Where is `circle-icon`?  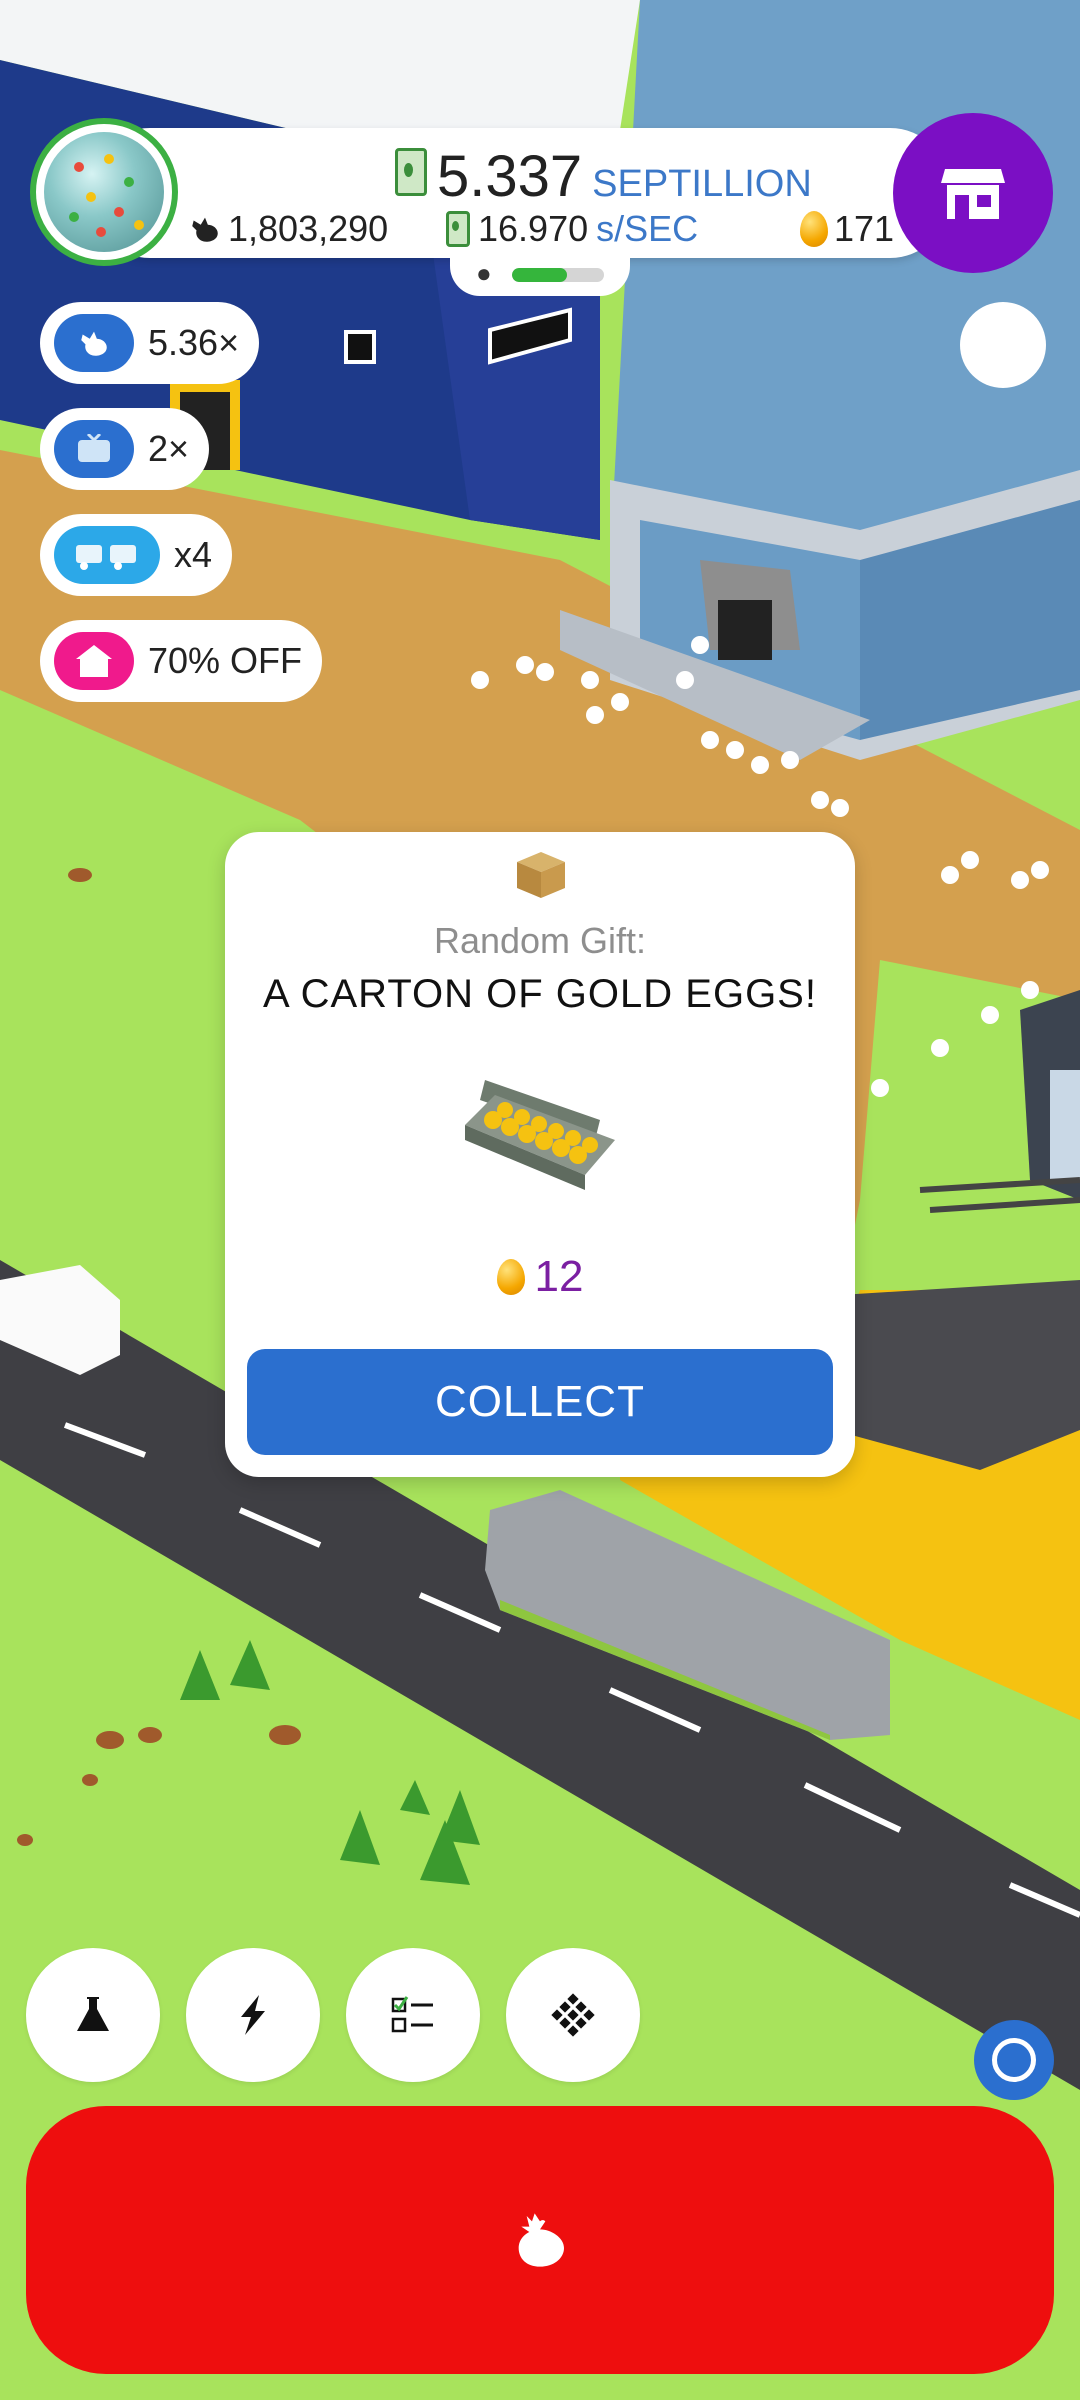
circle-icon is located at coordinates (1014, 2060).